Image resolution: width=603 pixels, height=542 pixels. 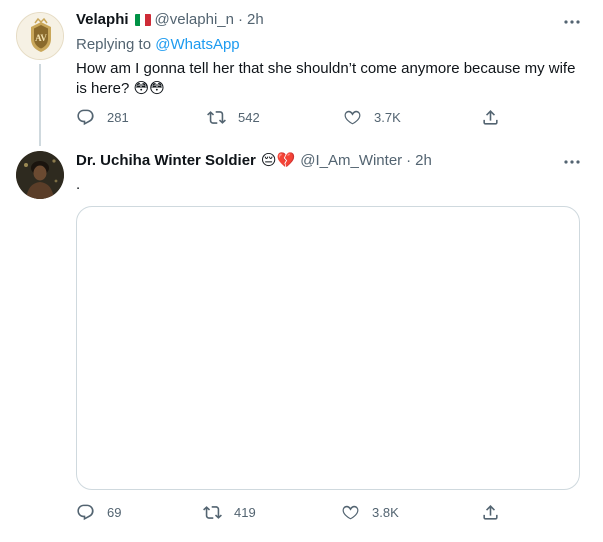 I want to click on retweet-count: 419, so click(x=245, y=512).